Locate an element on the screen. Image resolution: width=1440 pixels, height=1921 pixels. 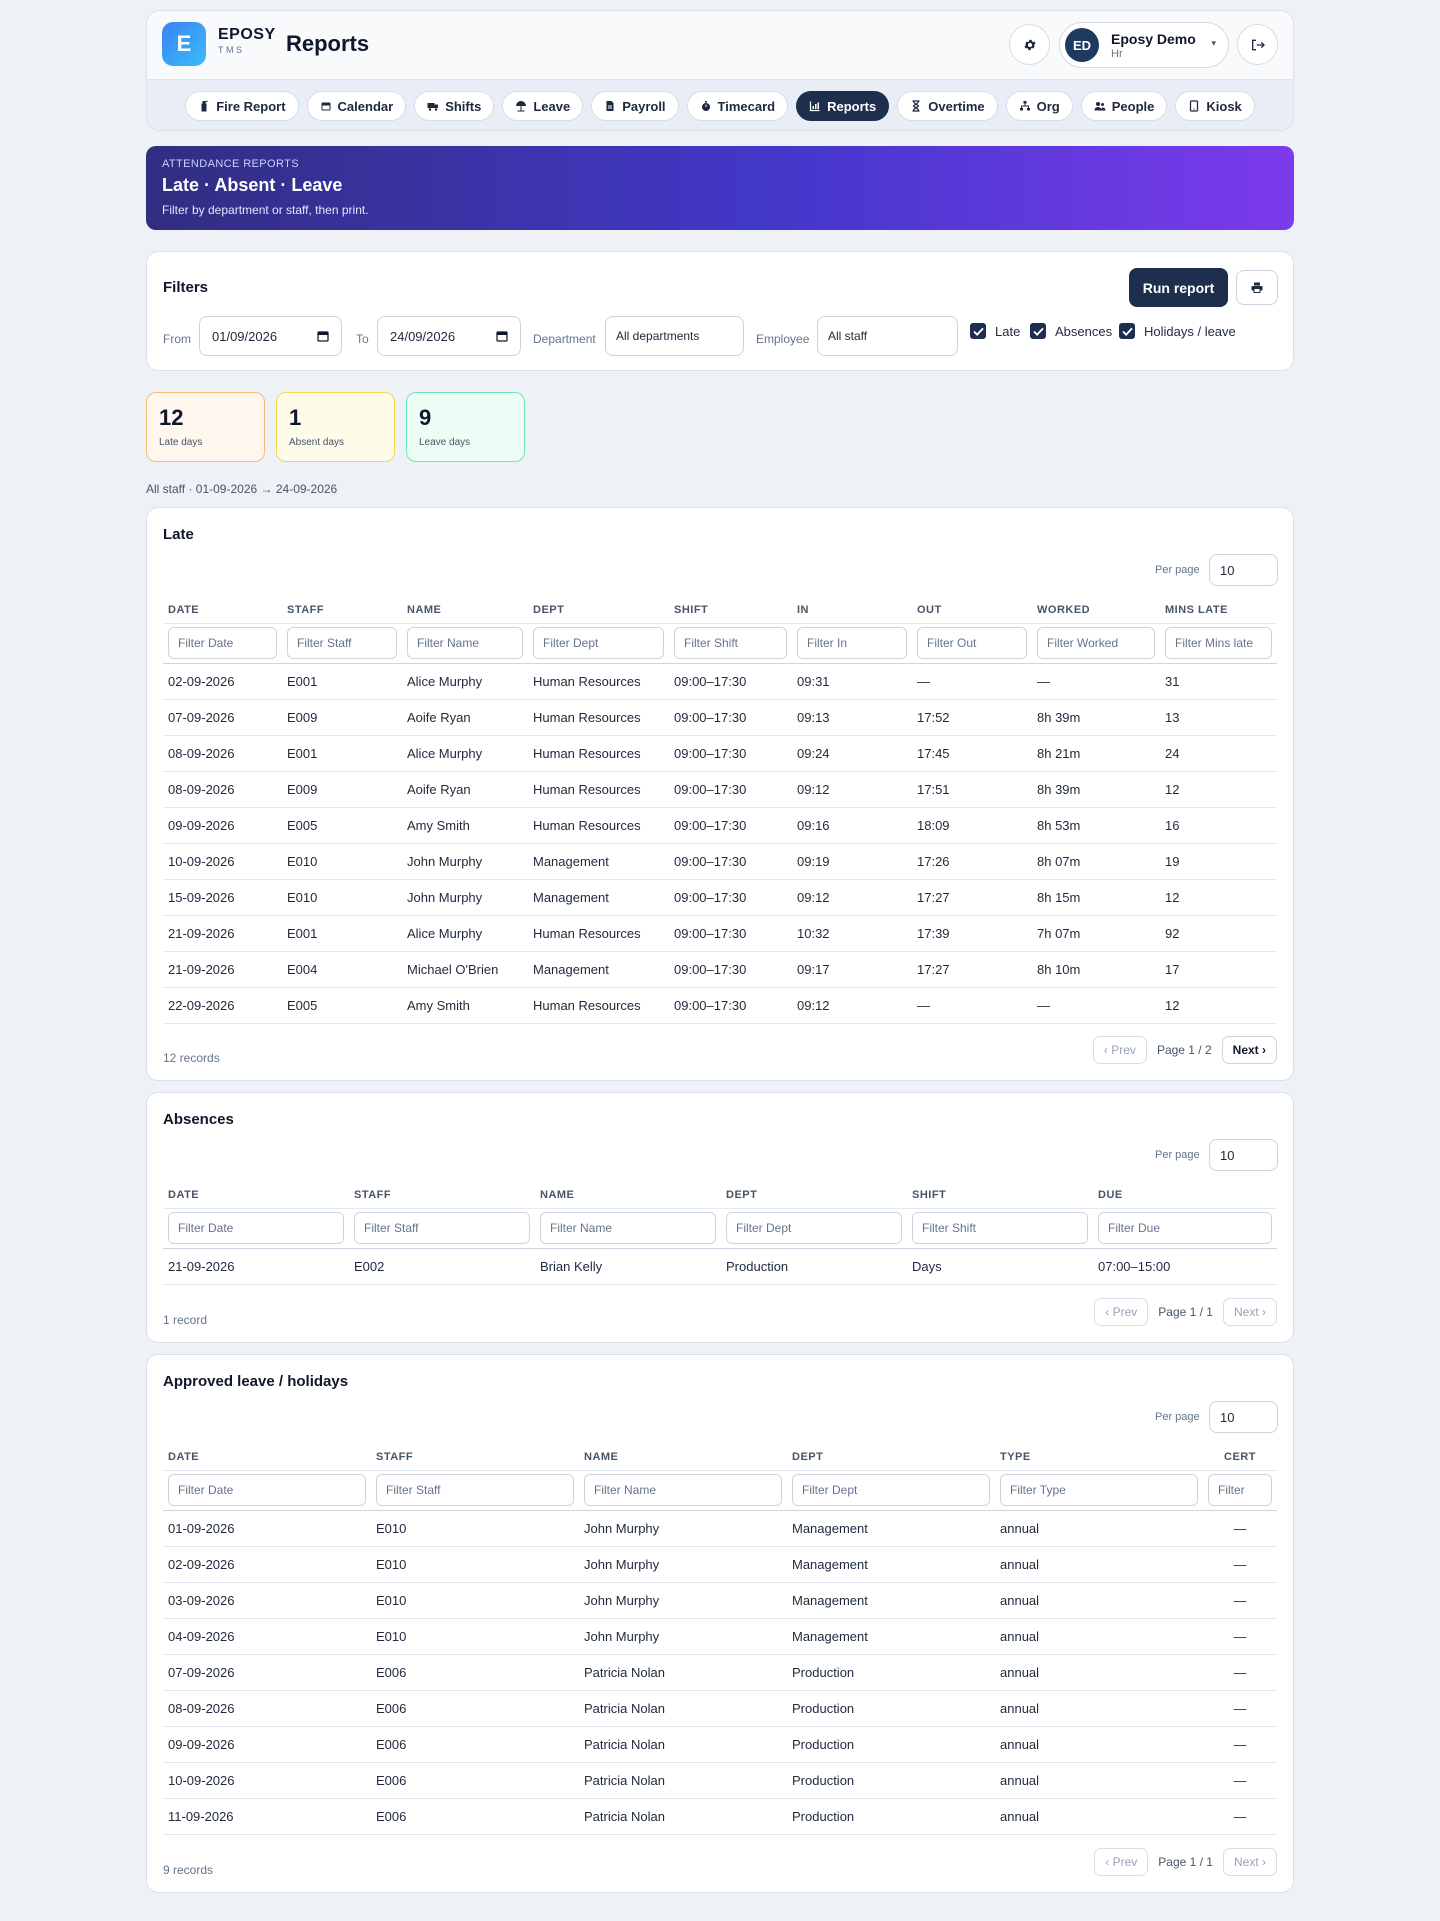
column-header: CERT is located at coordinates (1240, 1457).